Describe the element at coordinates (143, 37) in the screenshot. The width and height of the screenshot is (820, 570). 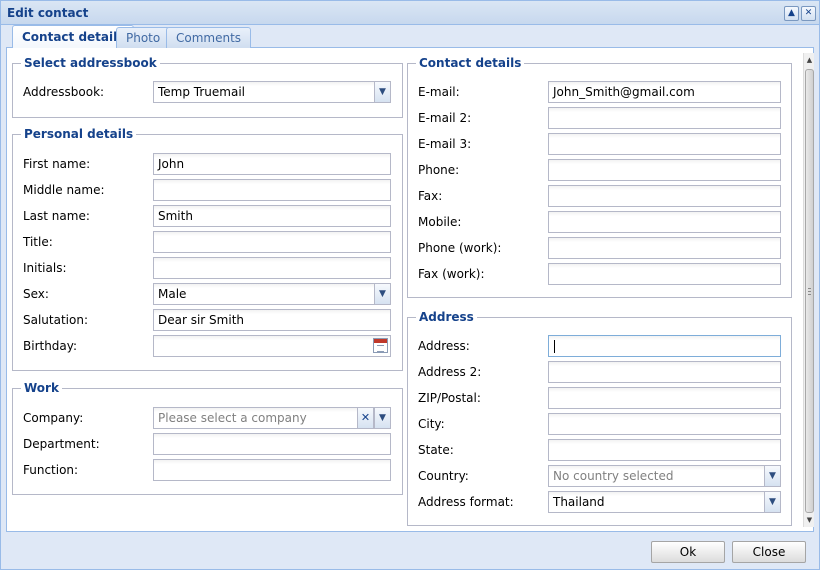
I see `tab-photo: Photo` at that location.